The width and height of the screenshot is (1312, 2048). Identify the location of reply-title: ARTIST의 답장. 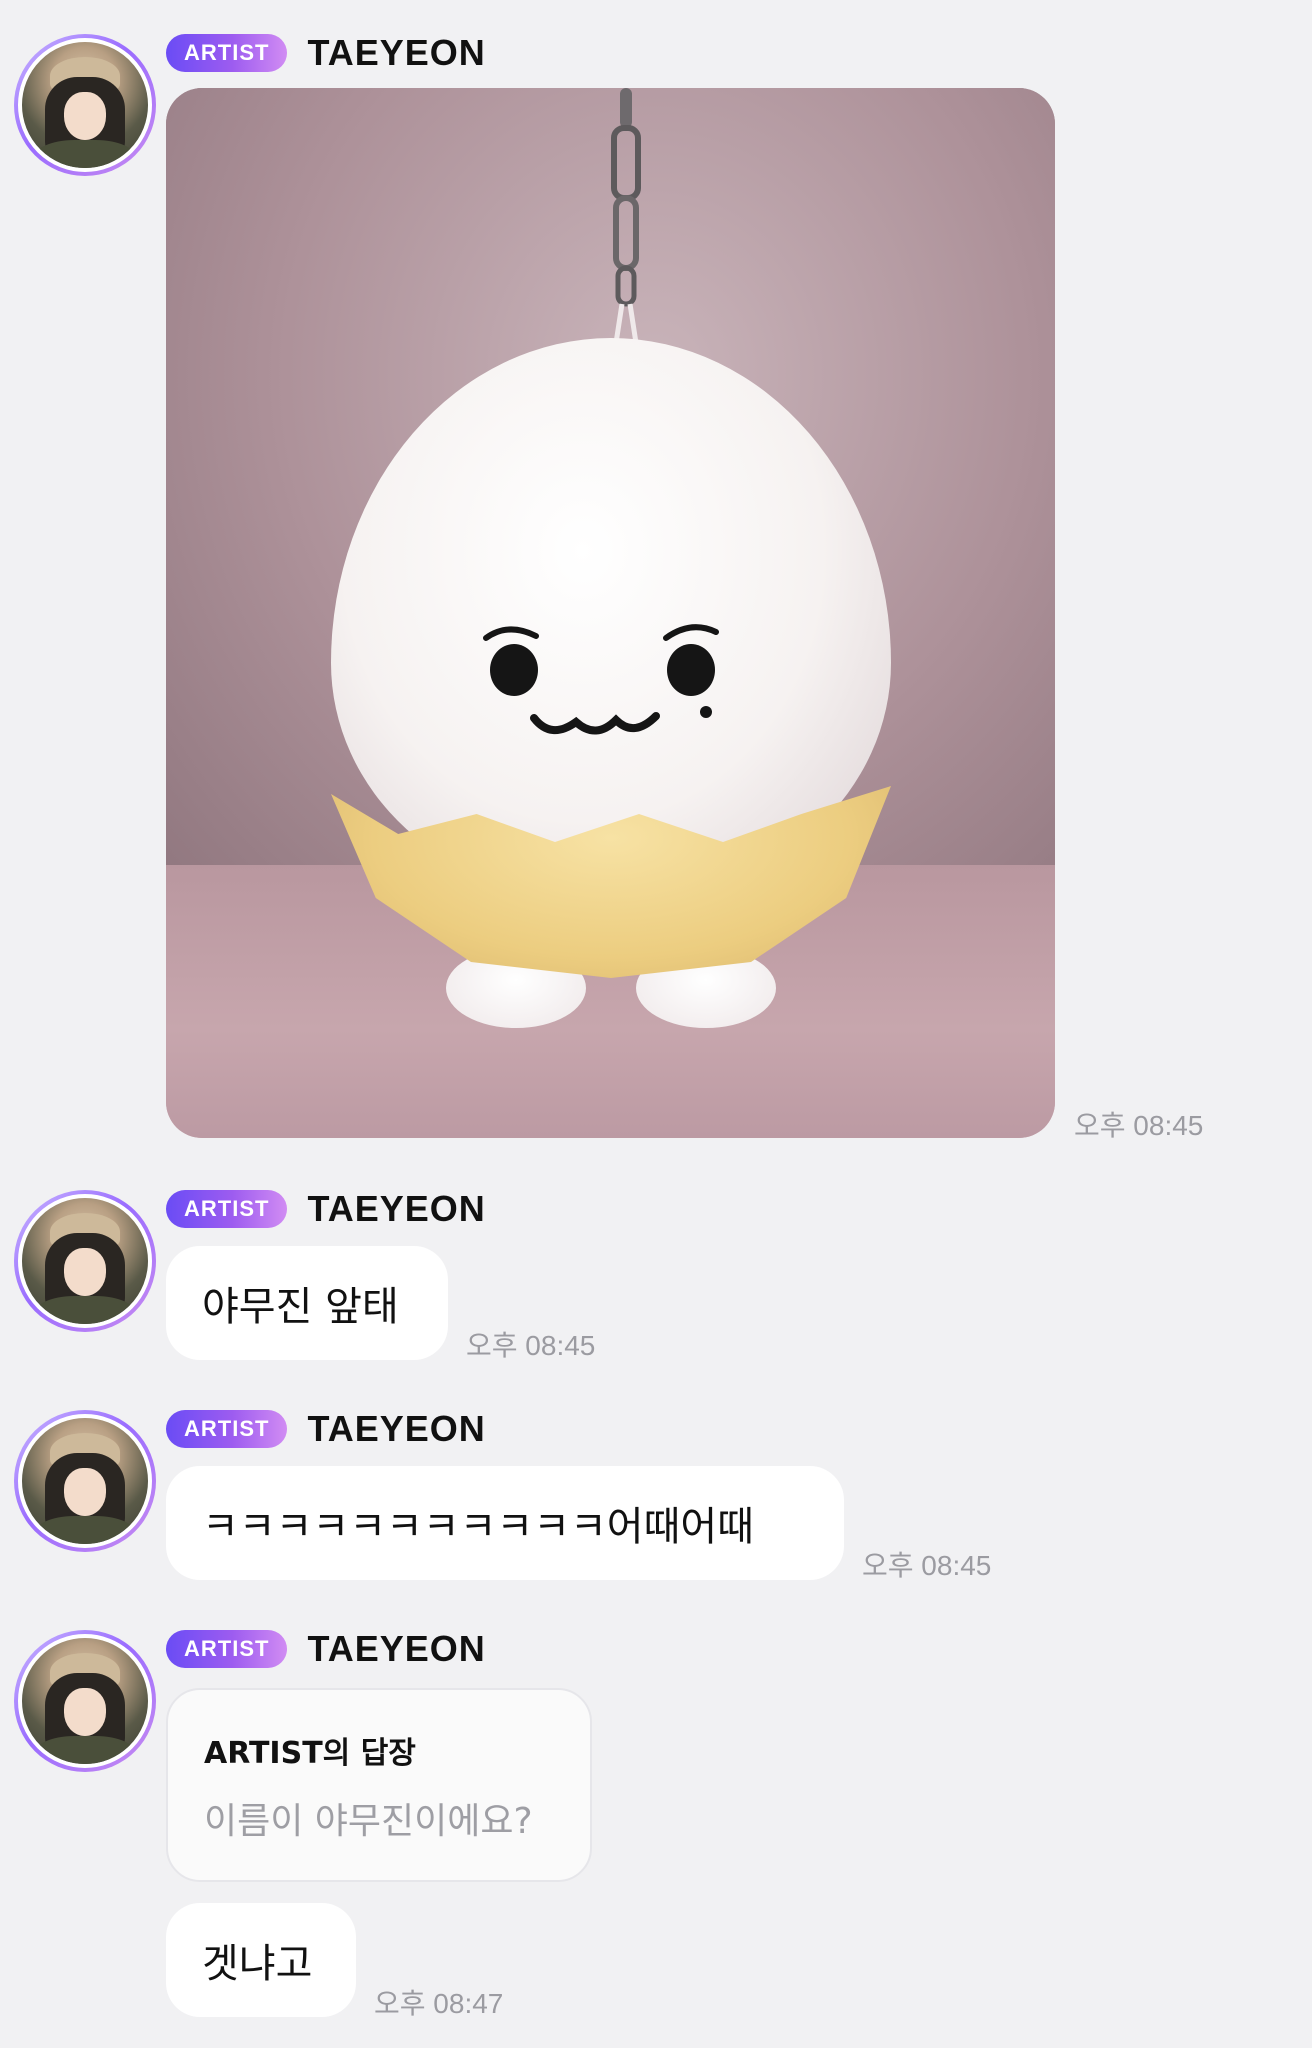
(310, 1753).